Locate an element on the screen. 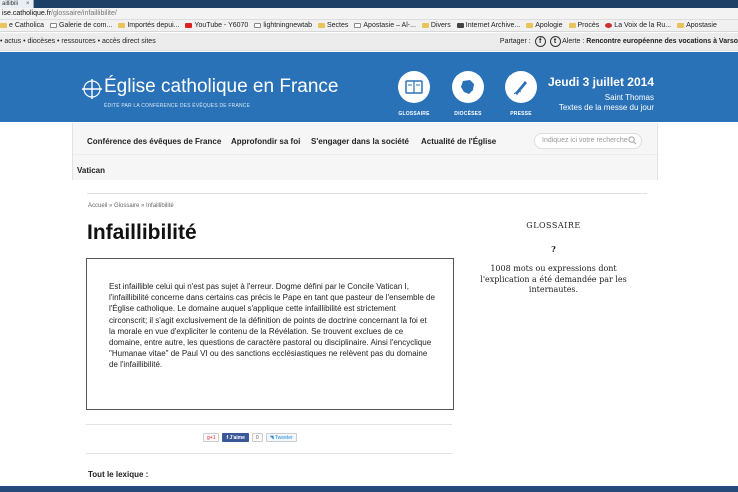  share-label: Partager : is located at coordinates (515, 41).